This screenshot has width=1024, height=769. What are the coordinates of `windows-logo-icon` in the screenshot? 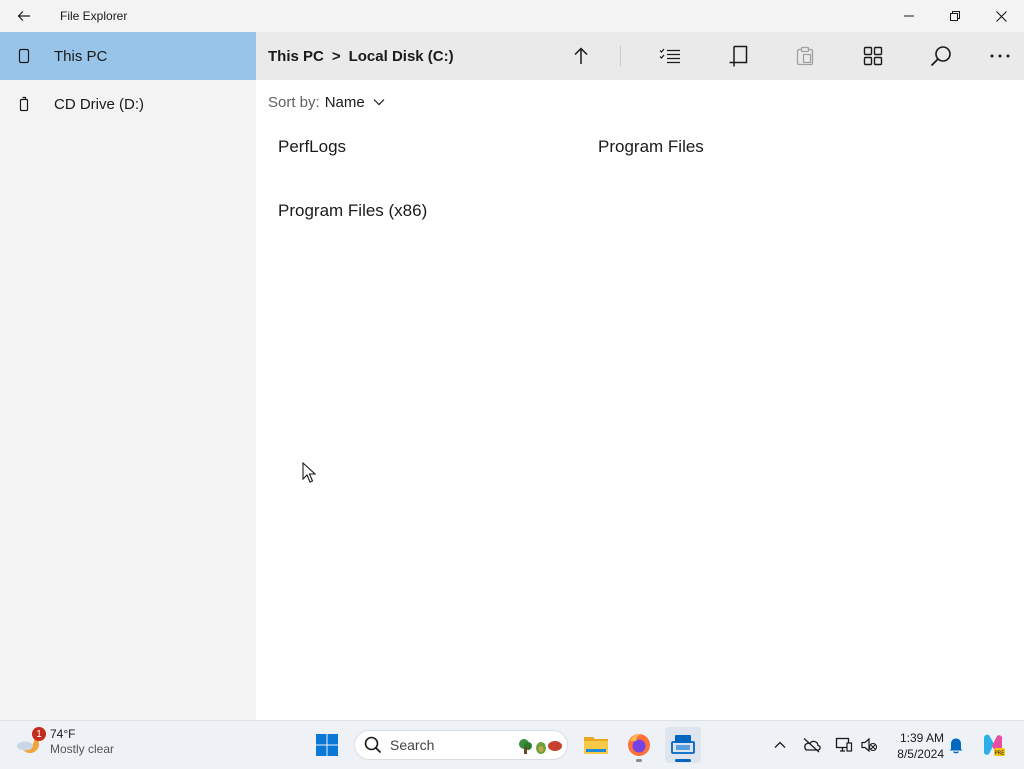 It's located at (327, 745).